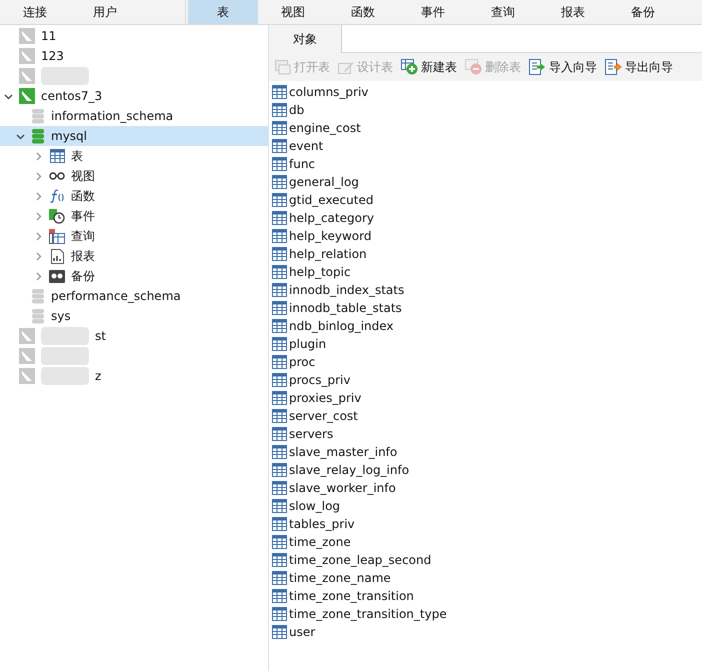 This screenshot has height=671, width=702. I want to click on table-item: time_zone_name, so click(340, 578).